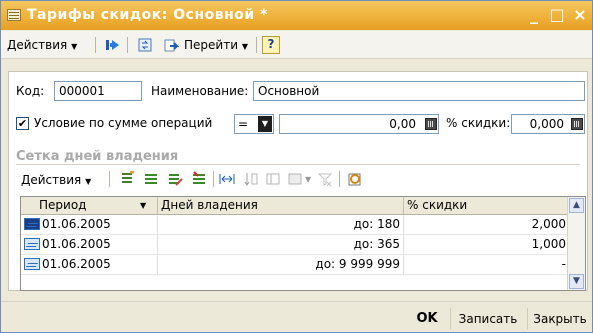 Image resolution: width=593 pixels, height=333 pixels. Describe the element at coordinates (296, 15) in the screenshot. I see `title-bar: Тарифы скидок: Основной * _ □ ×` at that location.